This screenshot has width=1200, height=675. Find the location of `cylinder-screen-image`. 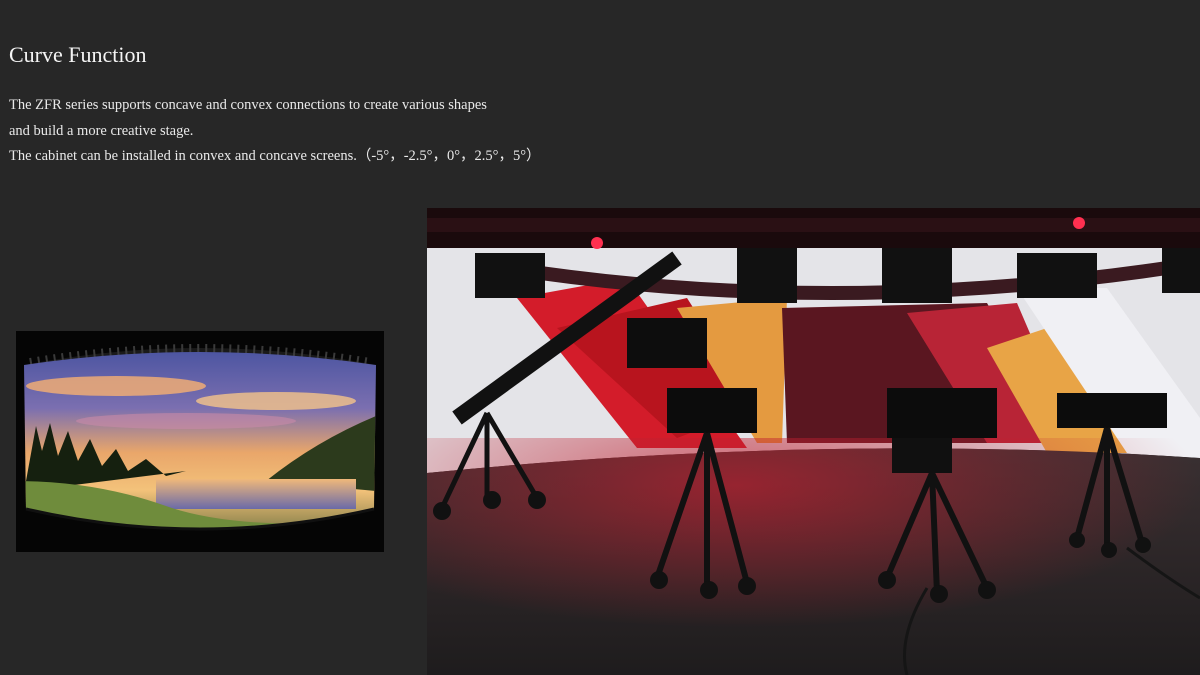

cylinder-screen-image is located at coordinates (200, 441).